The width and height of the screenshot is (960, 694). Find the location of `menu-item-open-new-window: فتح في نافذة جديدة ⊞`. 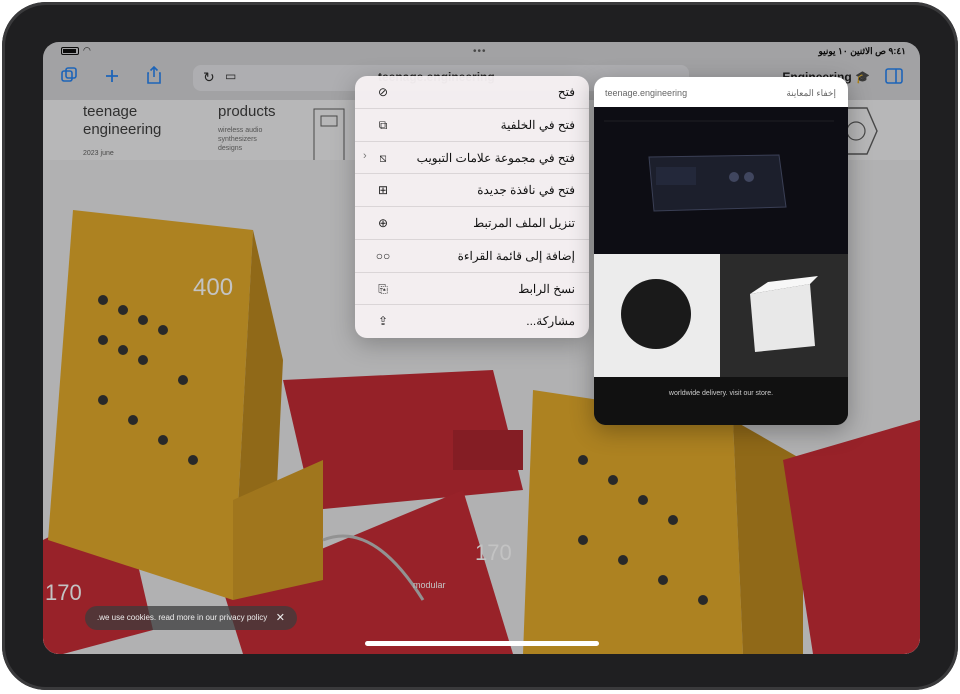

menu-item-open-new-window: فتح في نافذة جديدة ⊞ is located at coordinates (472, 190).